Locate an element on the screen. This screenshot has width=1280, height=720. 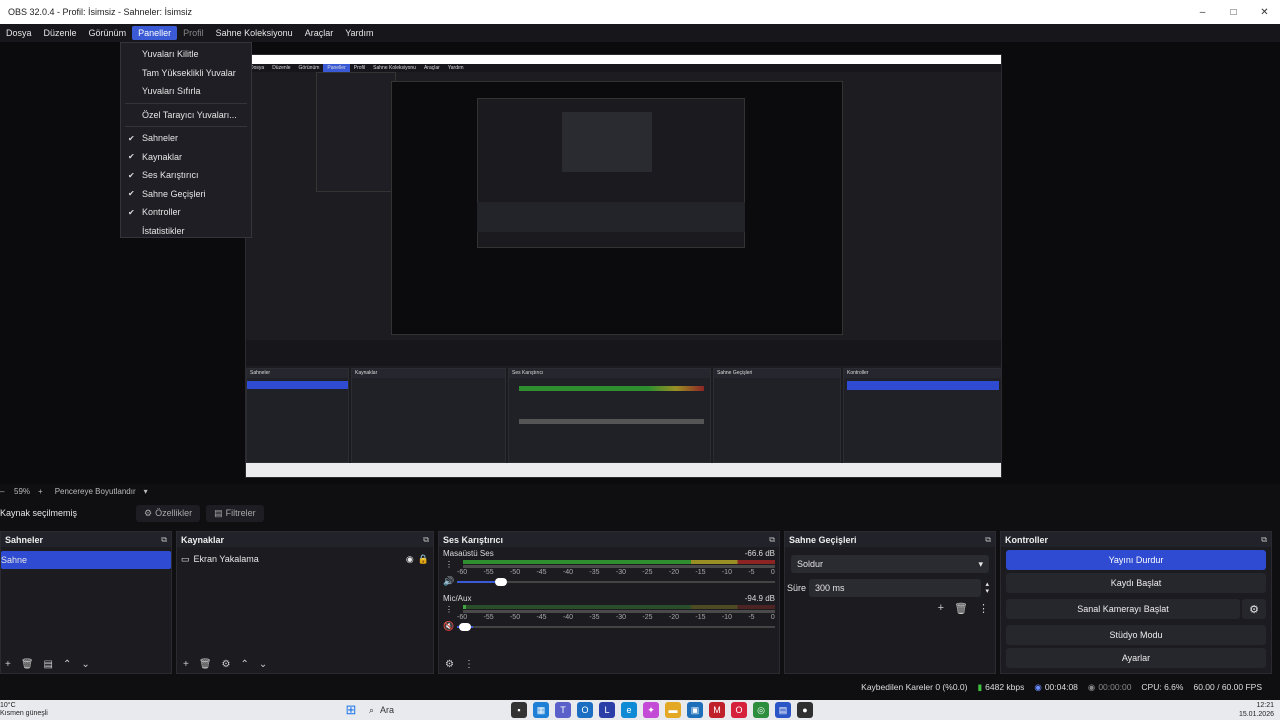
widgets-icon: ▦ is located at coordinates (541, 710).